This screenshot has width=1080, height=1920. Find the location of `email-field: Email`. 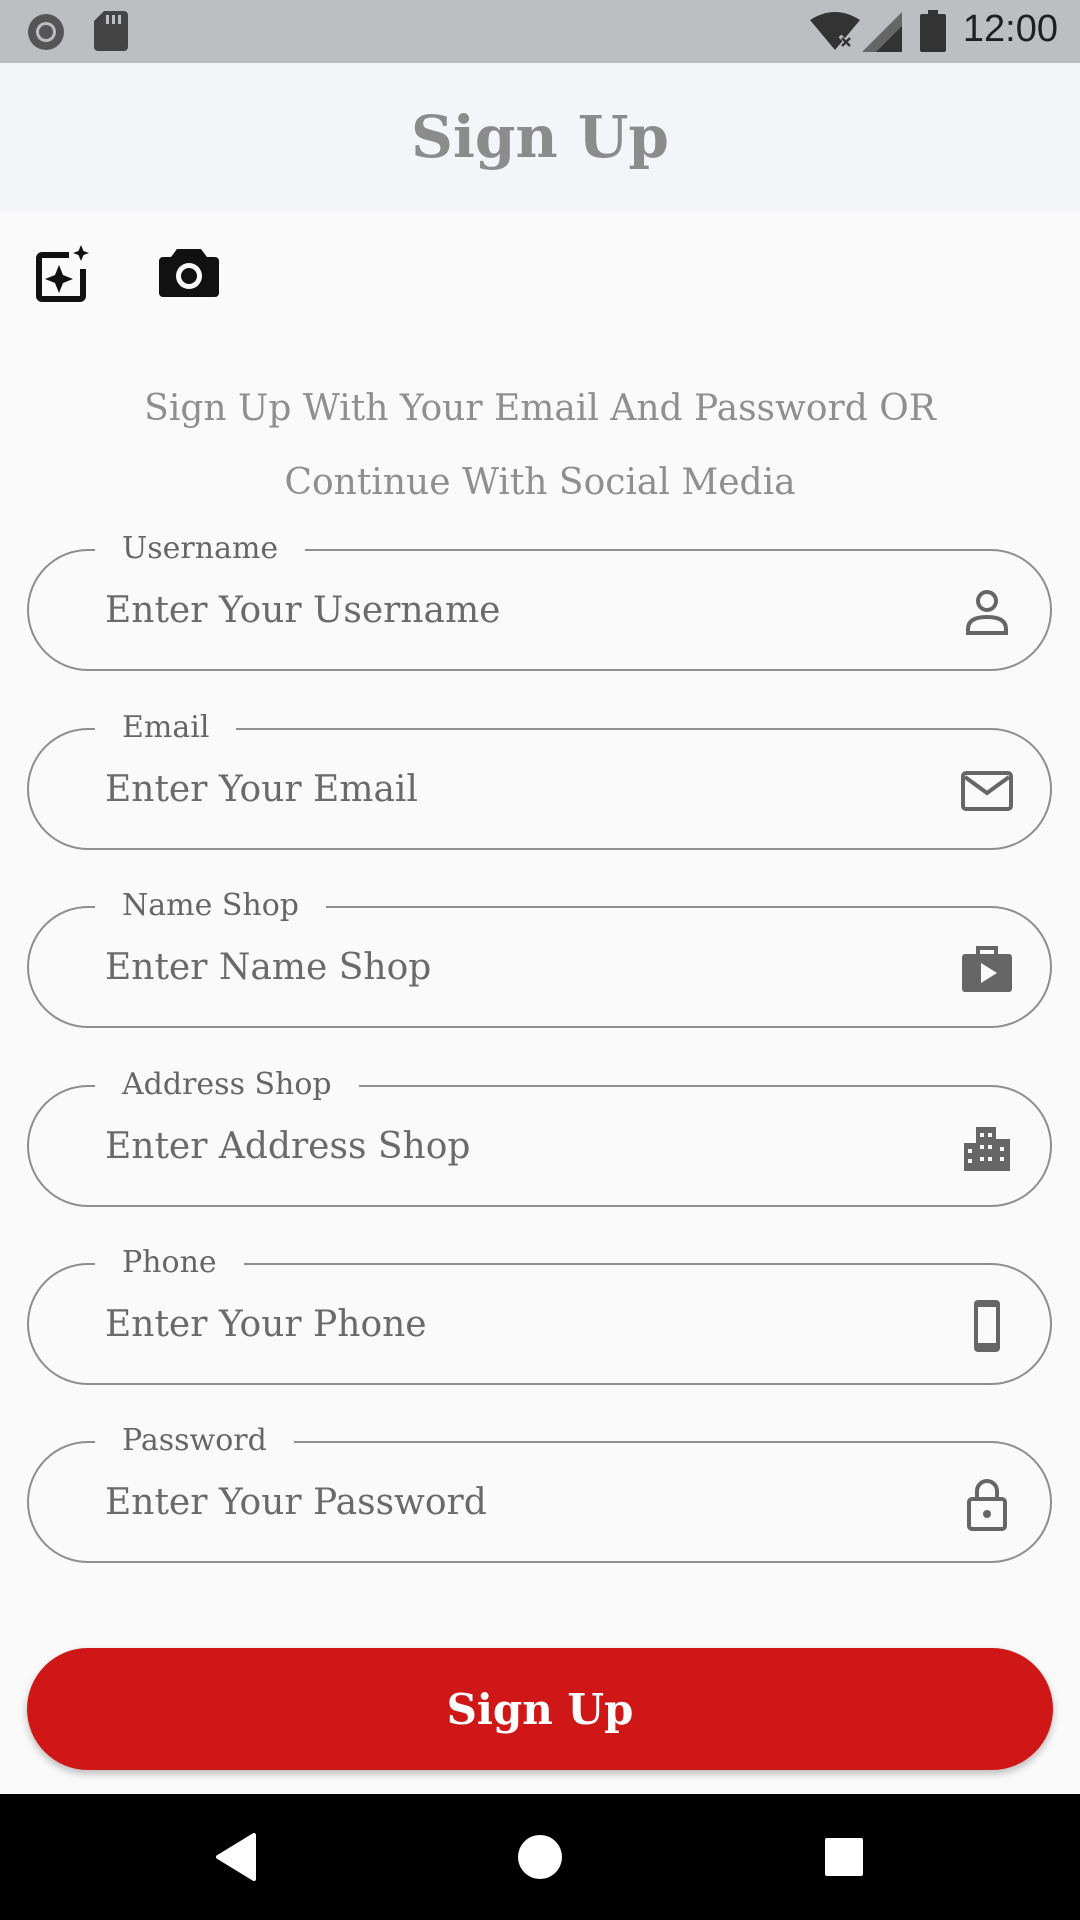

email-field: Email is located at coordinates (539, 779).